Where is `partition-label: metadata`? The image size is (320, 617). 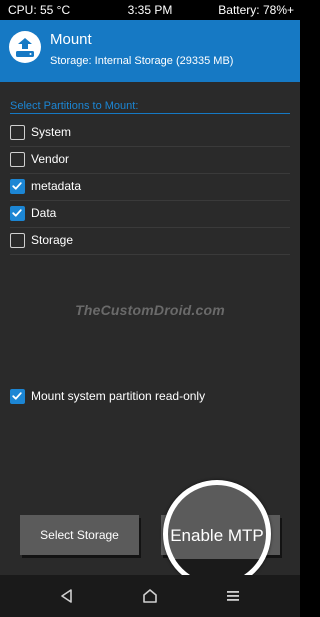 partition-label: metadata is located at coordinates (56, 186).